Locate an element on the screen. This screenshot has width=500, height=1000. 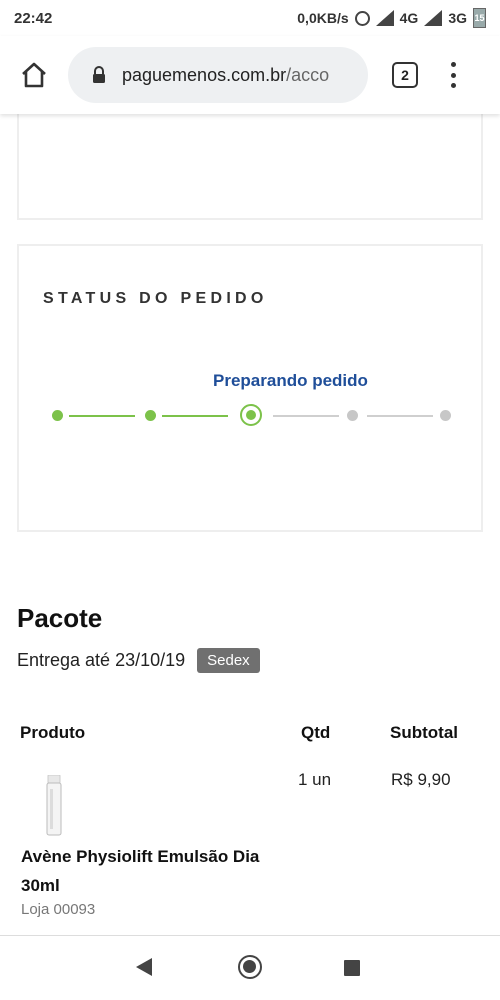
alarm-icon is located at coordinates (362, 18).